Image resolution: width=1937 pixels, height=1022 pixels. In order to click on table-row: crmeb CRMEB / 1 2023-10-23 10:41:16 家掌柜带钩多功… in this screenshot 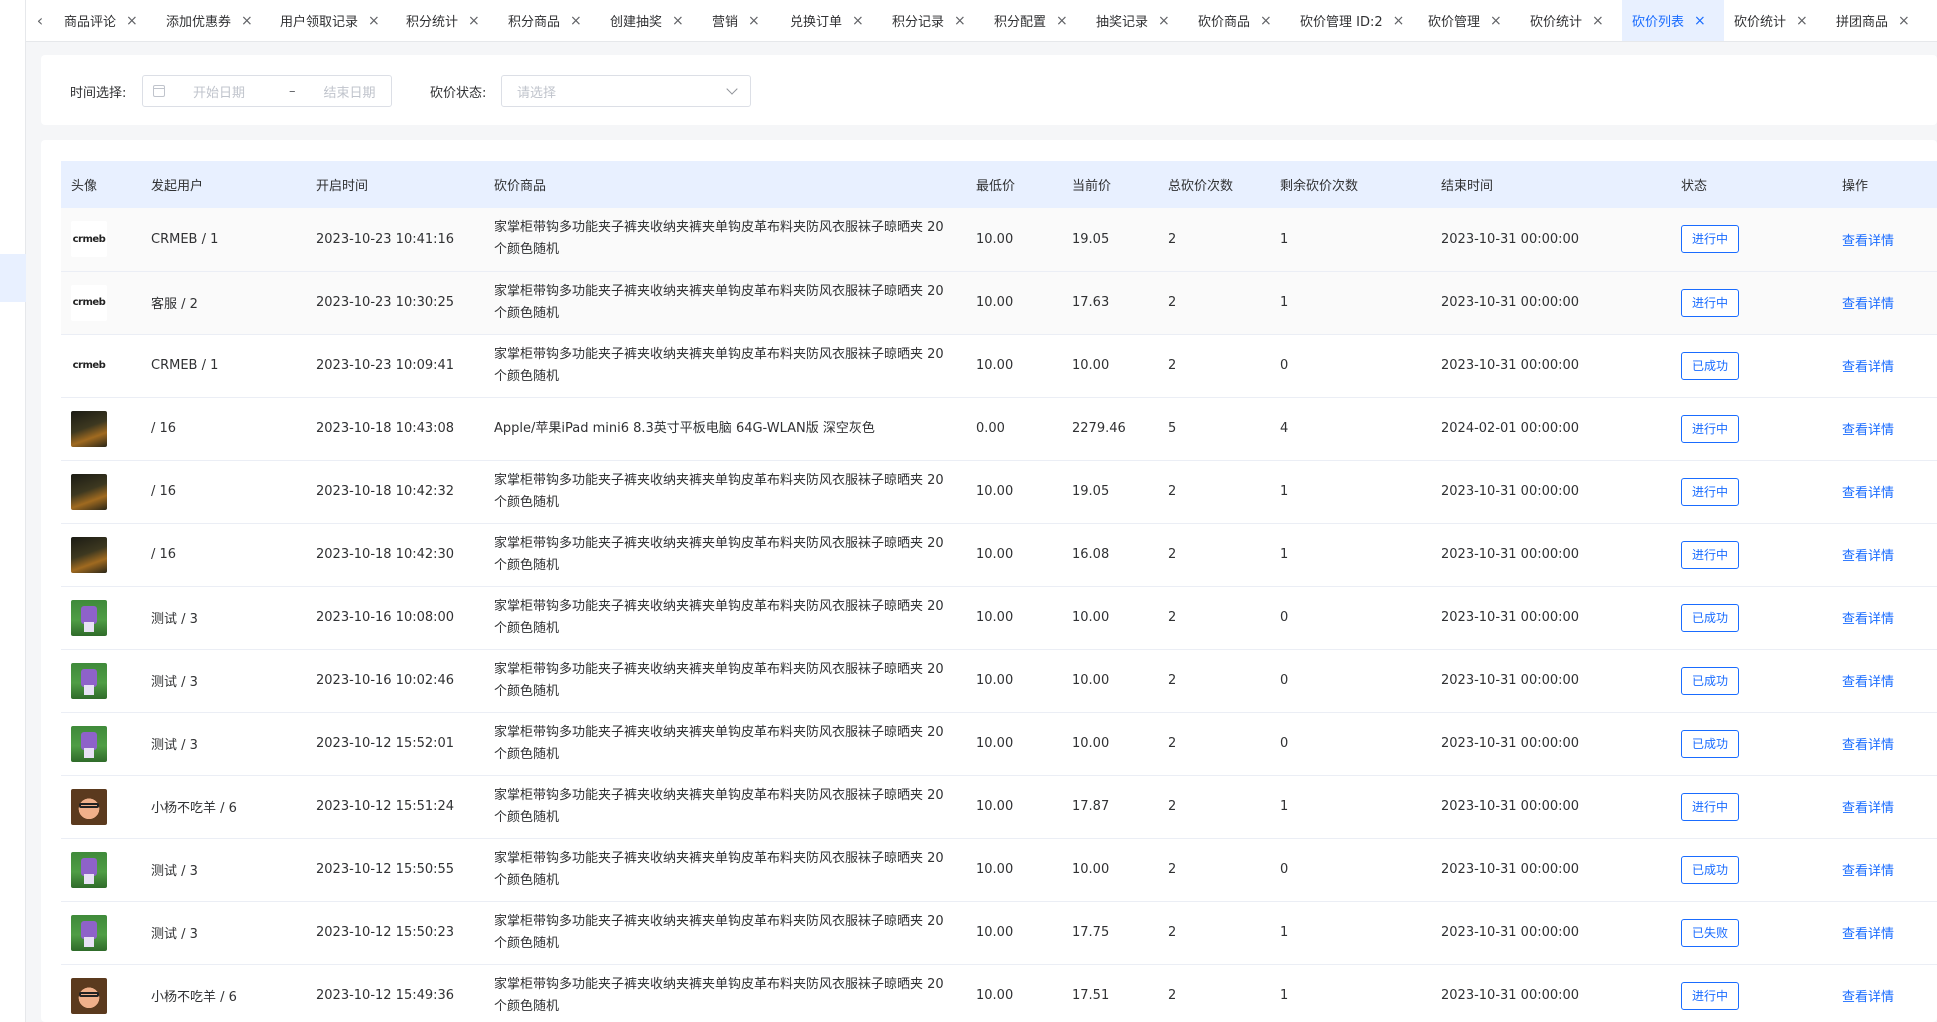, I will do `click(999, 240)`.